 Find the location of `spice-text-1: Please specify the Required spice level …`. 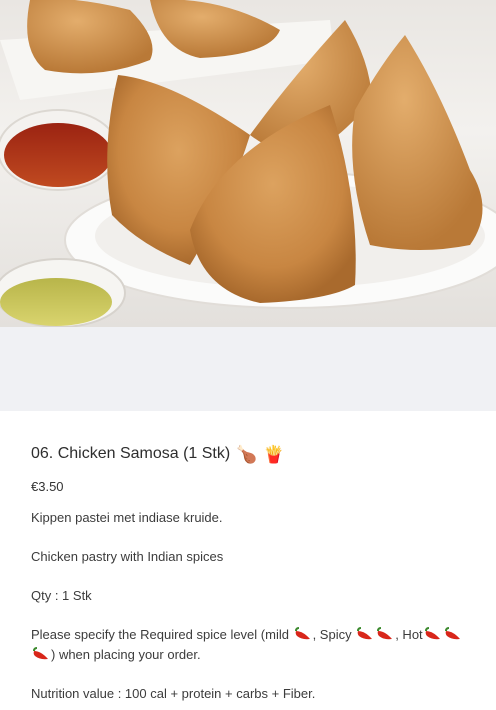

spice-text-1: Please specify the Required spice level … is located at coordinates (162, 634).